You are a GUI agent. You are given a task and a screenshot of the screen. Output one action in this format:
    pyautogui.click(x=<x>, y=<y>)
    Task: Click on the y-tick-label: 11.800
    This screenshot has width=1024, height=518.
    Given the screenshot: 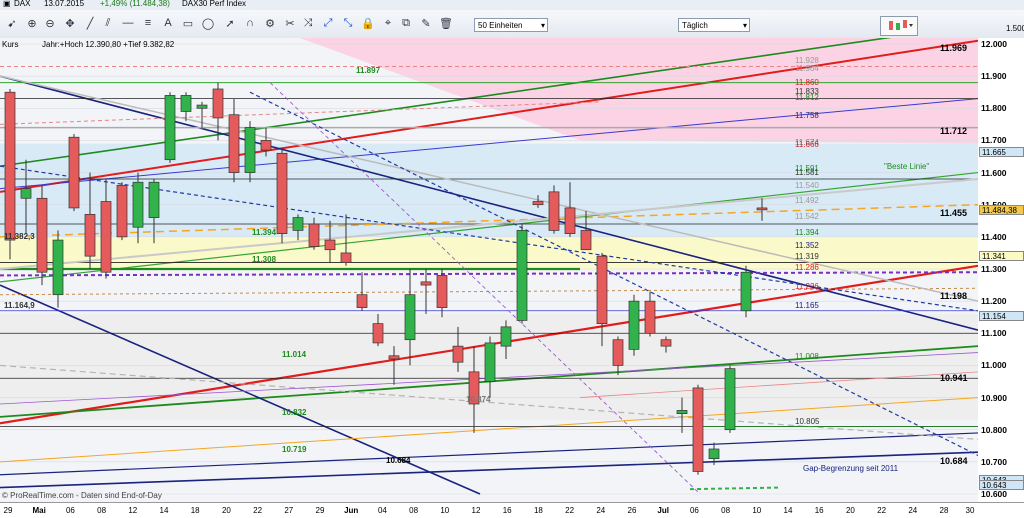 What is the action you would take?
    pyautogui.click(x=994, y=108)
    